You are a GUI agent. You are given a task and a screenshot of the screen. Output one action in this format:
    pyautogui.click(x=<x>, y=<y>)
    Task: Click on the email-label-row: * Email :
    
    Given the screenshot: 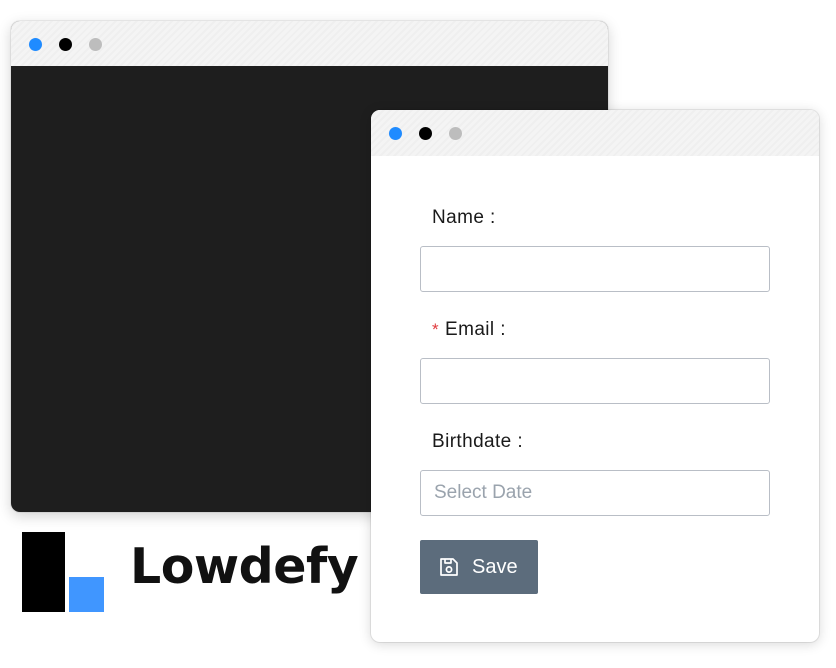 What is the action you would take?
    pyautogui.click(x=469, y=330)
    